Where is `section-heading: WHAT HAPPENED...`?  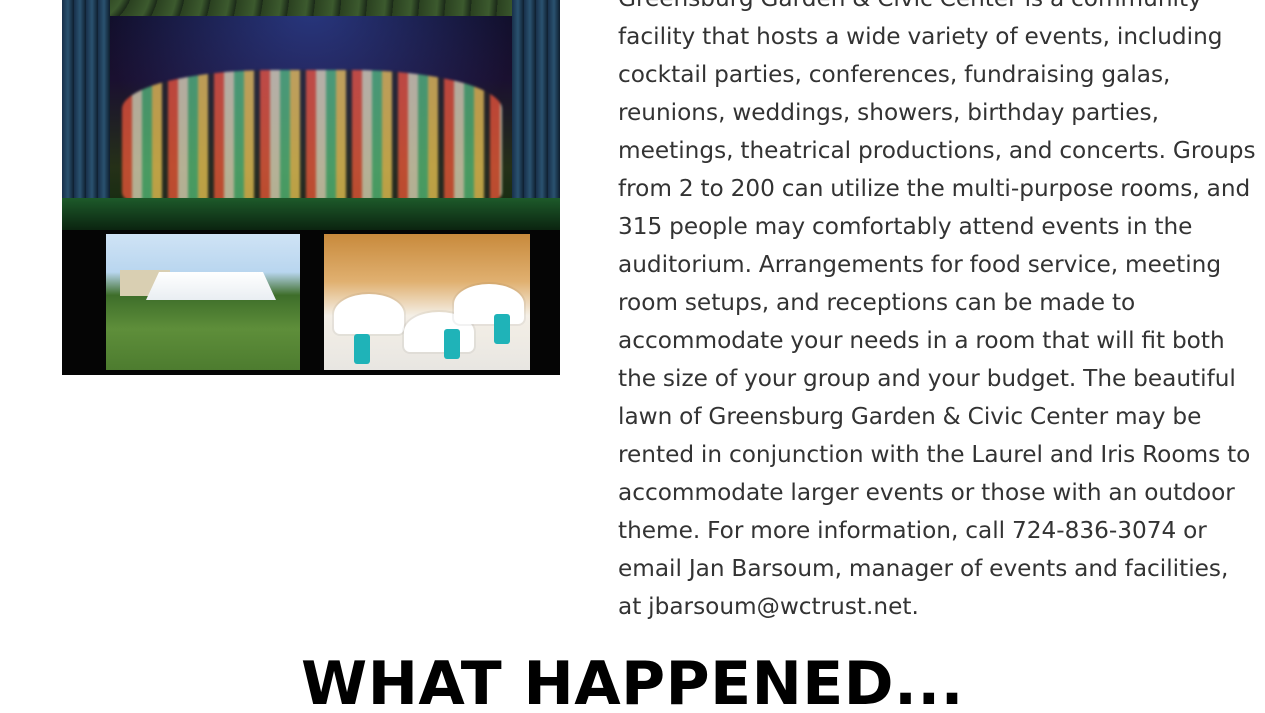
section-heading: WHAT HAPPENED... is located at coordinates (632, 681).